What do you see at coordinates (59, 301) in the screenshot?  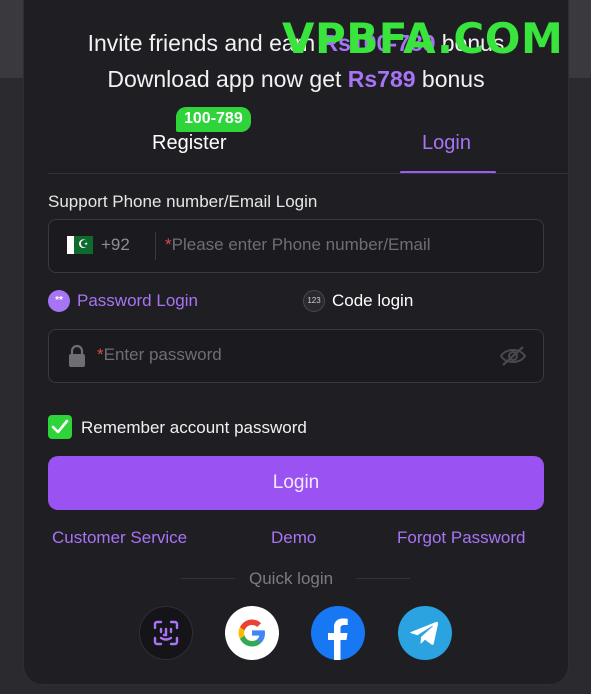 I see `password-dots-icon: **` at bounding box center [59, 301].